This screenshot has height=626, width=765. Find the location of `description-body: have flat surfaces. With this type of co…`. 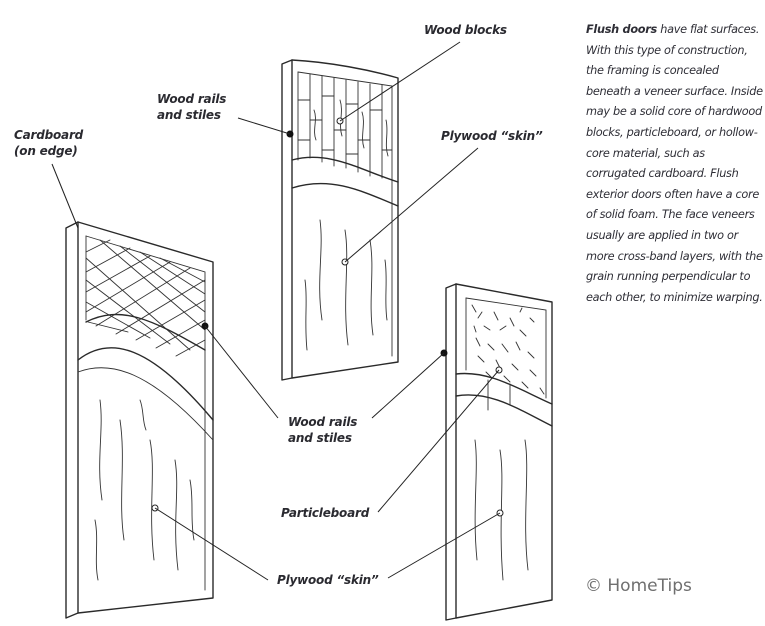

description-body: have flat surfaces. With this type of co… is located at coordinates (674, 163).